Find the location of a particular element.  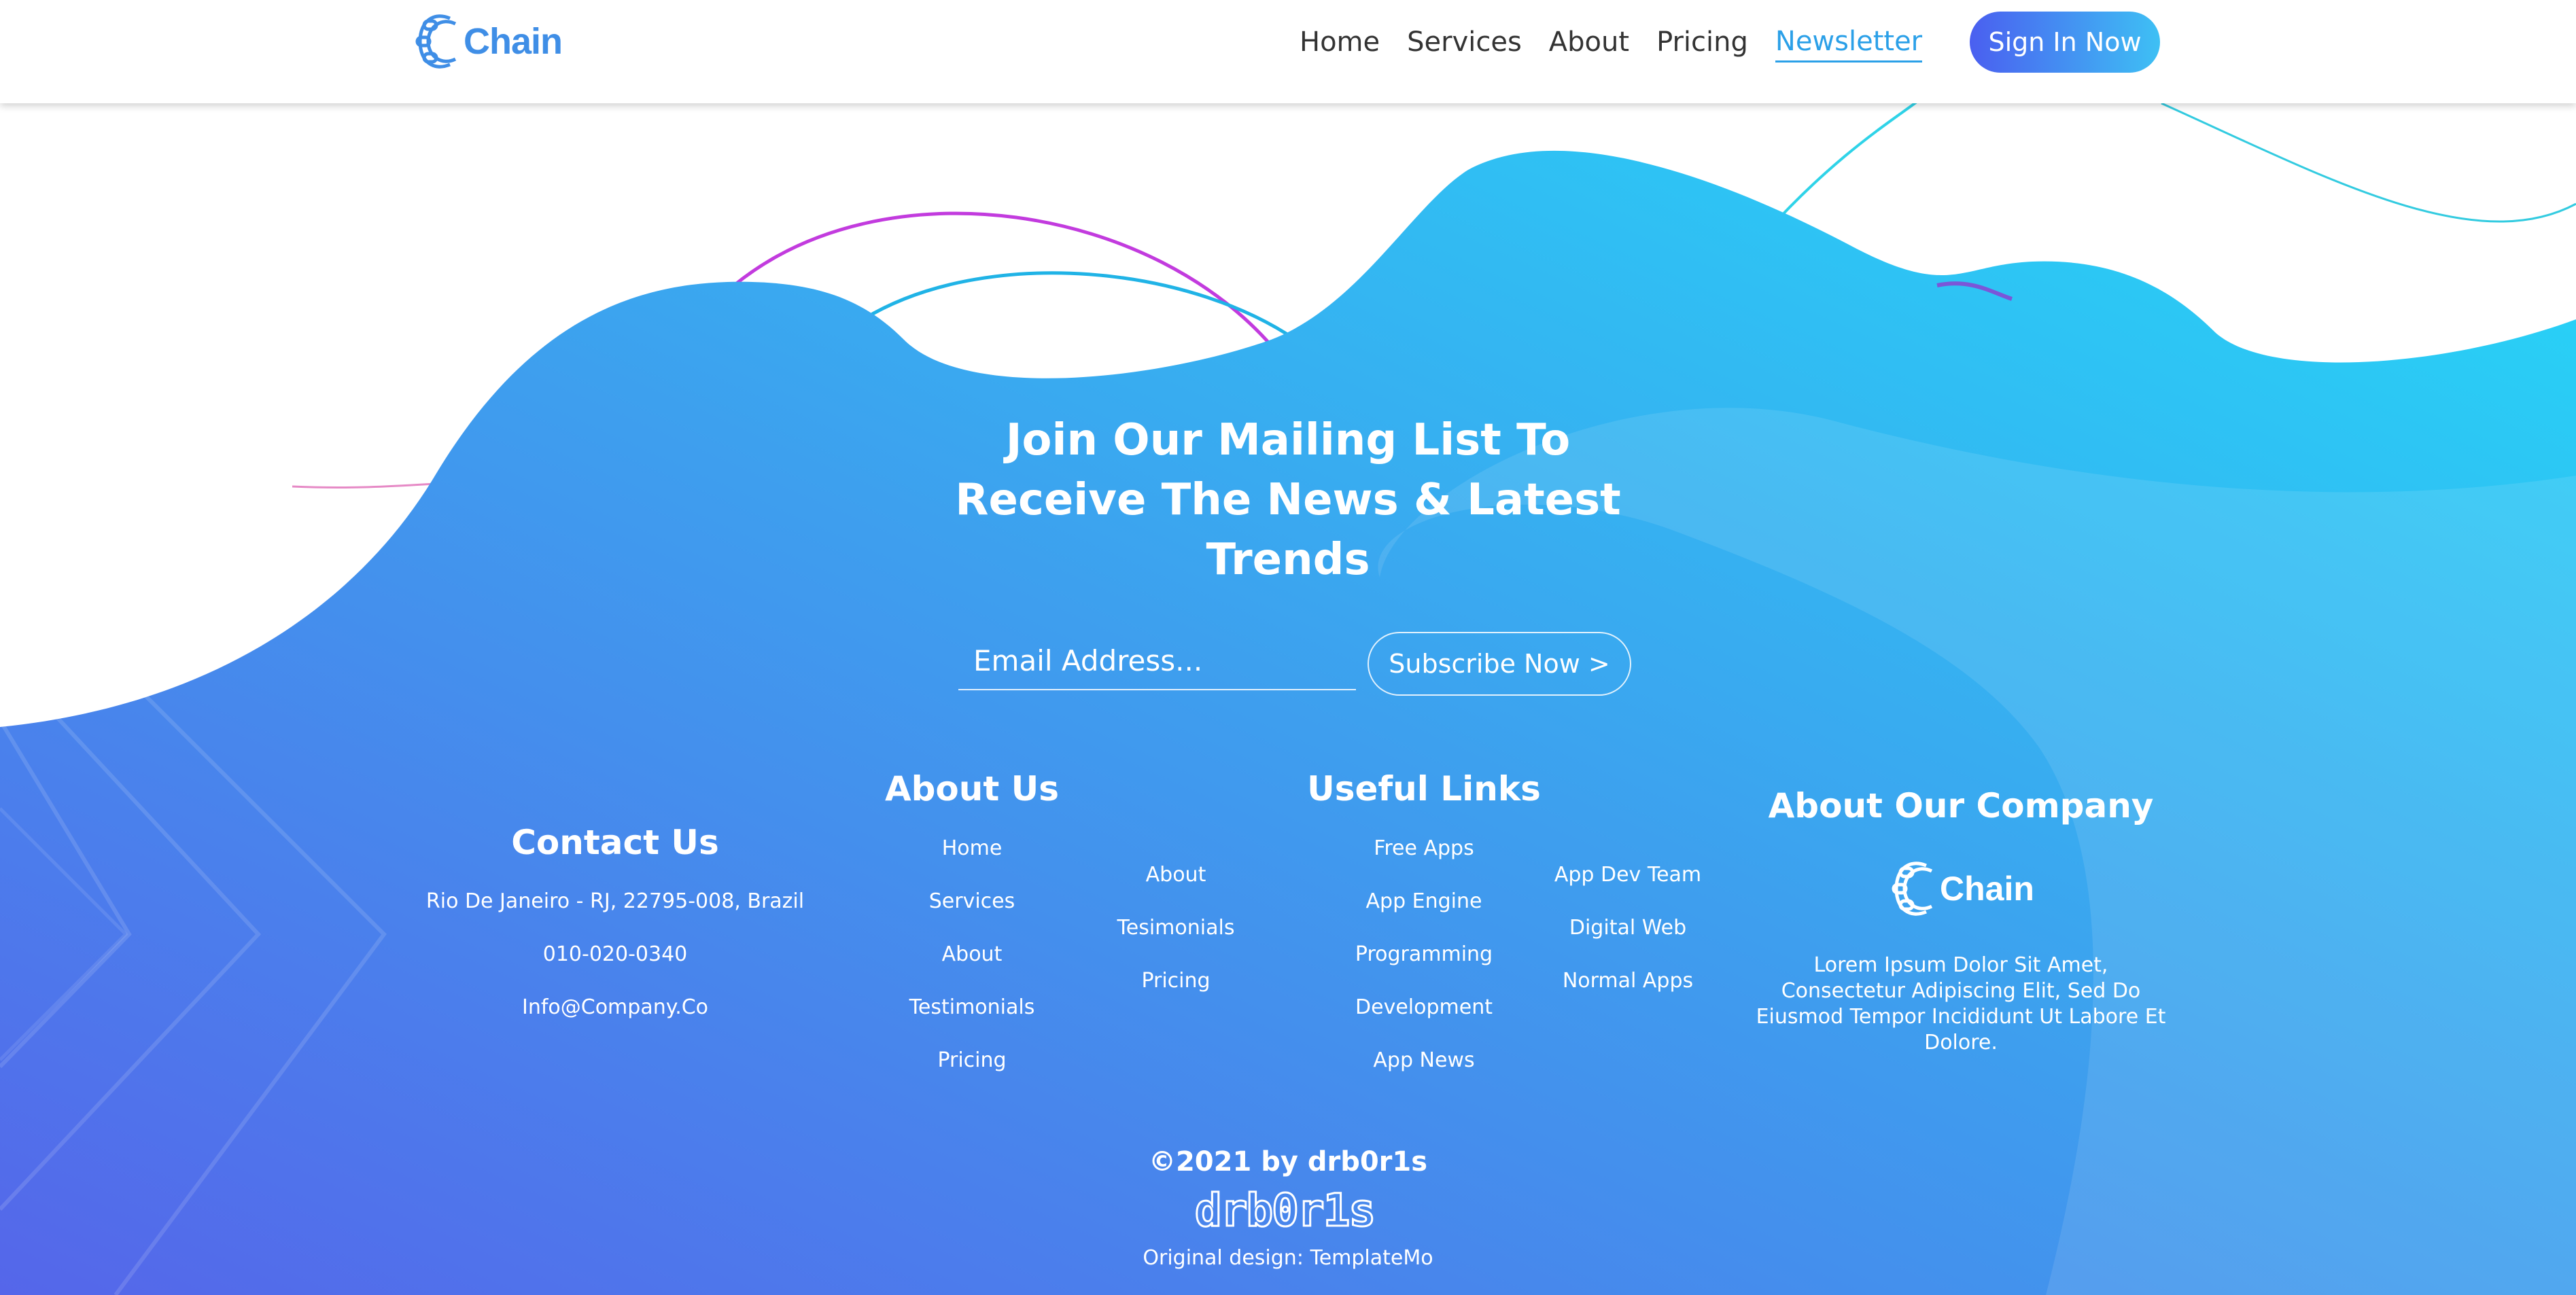

useful-link-free-apps: Free Apps is located at coordinates (1424, 849).